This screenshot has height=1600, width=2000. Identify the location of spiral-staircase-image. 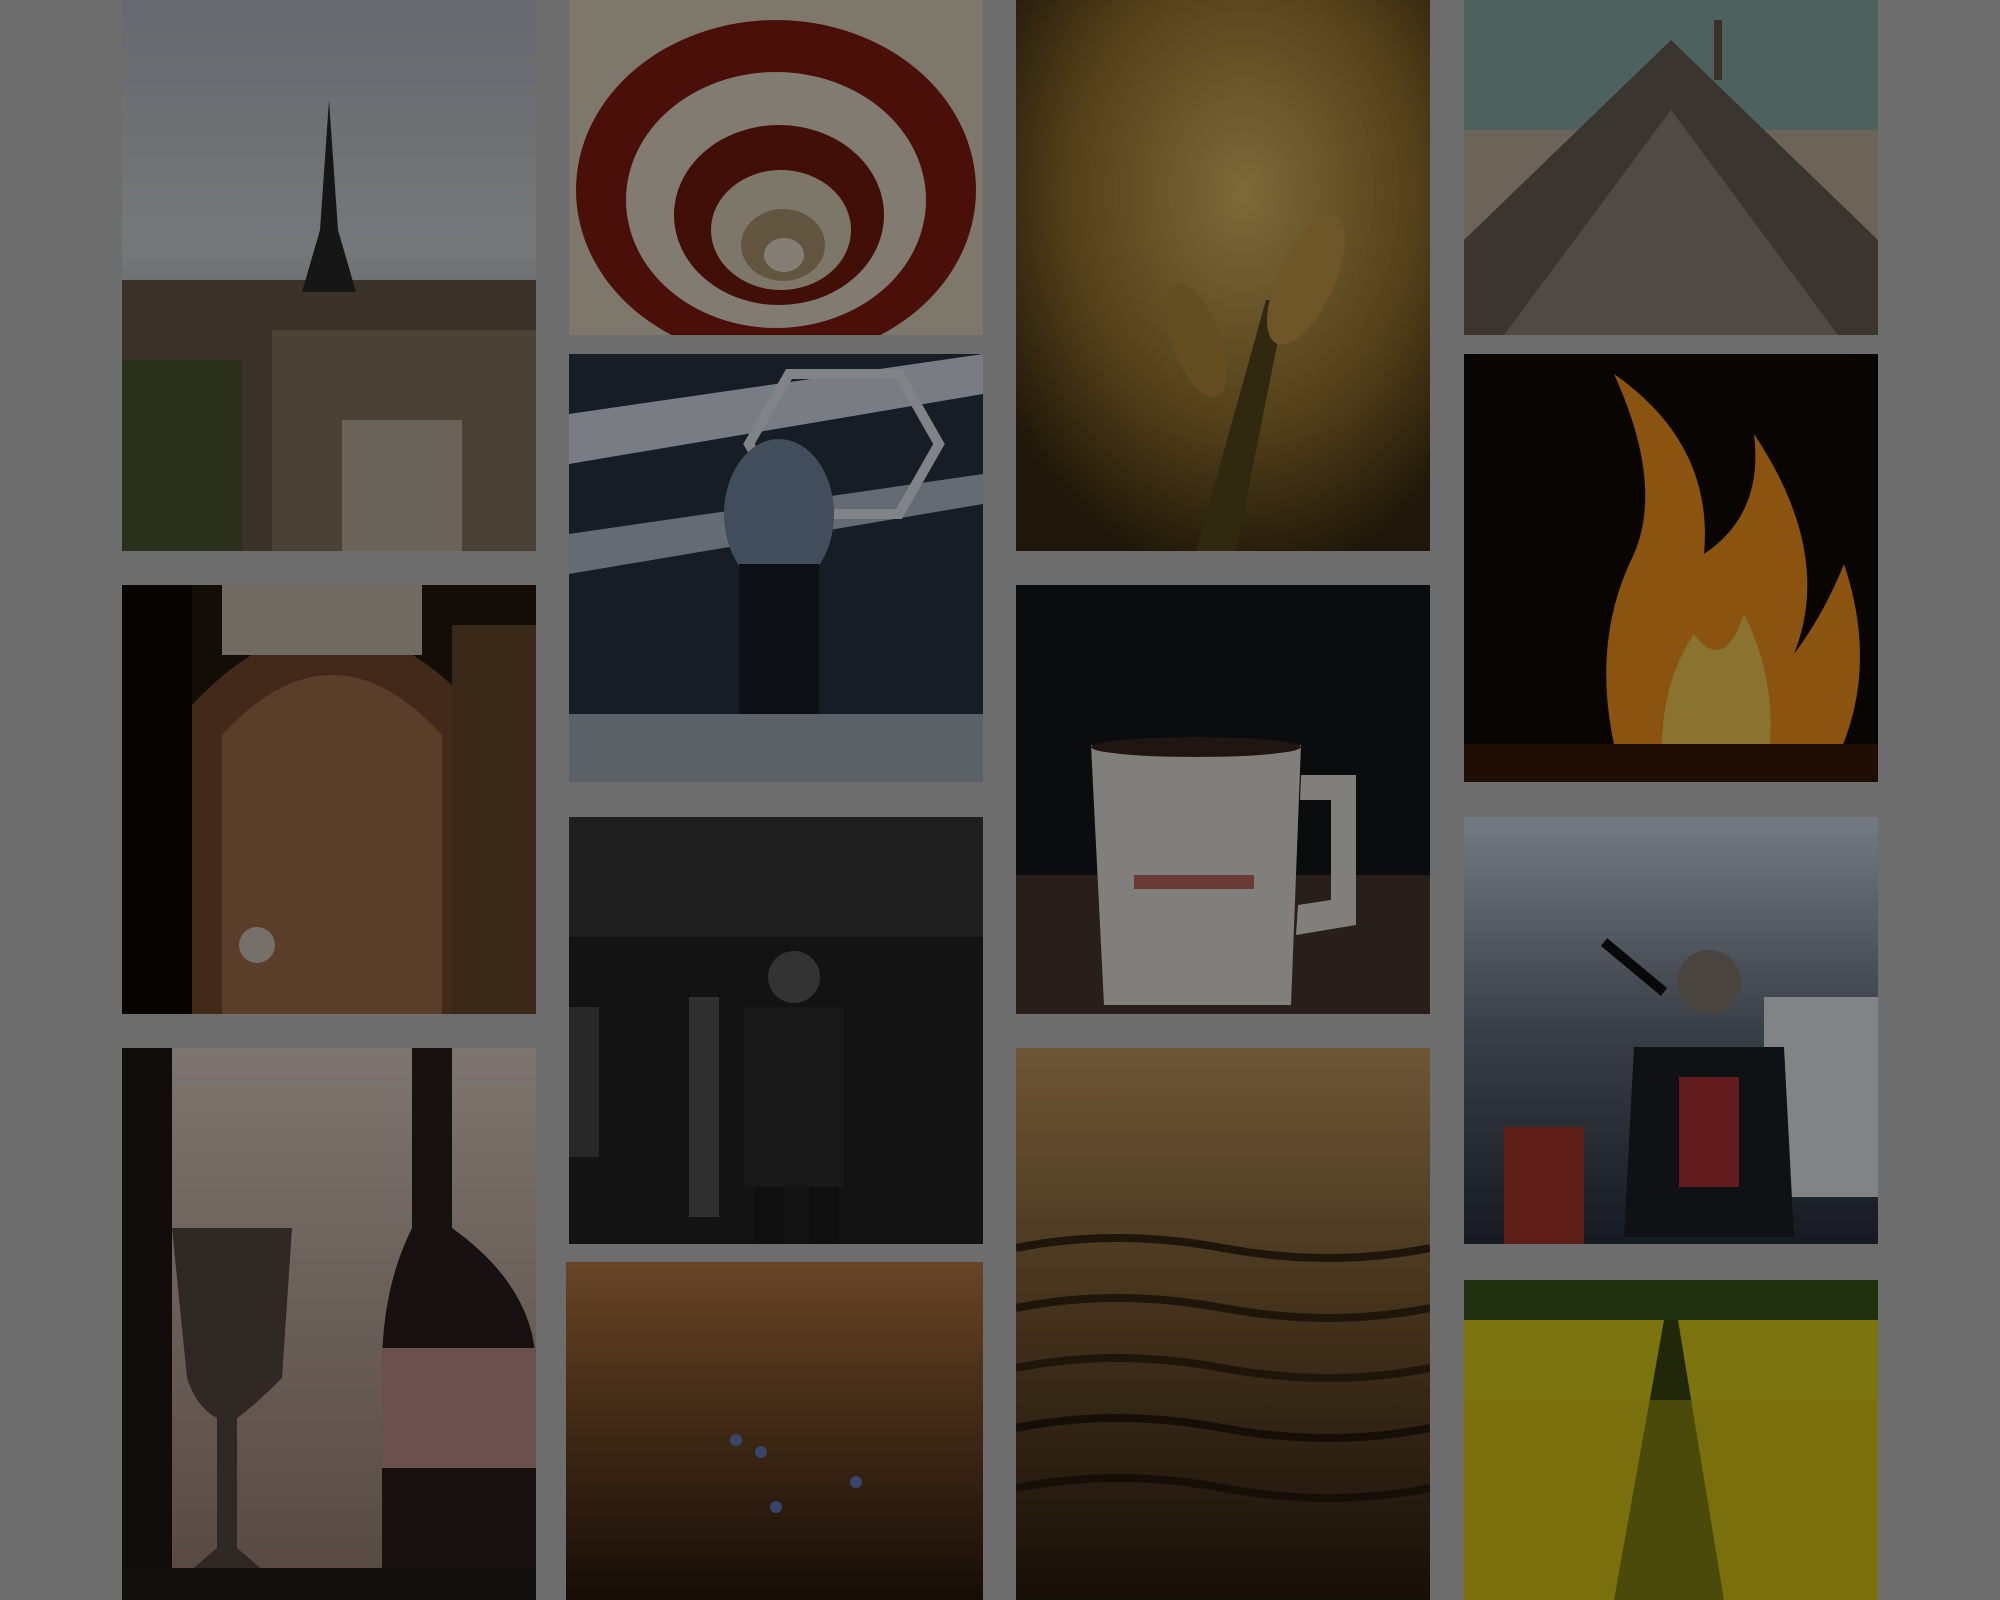
(776, 167).